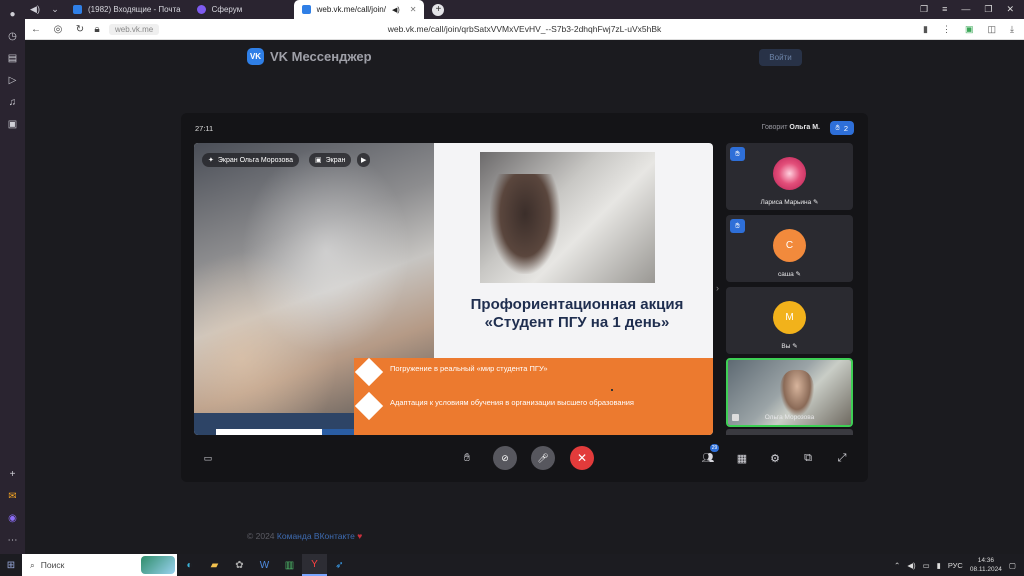 Image resolution: width=1024 pixels, height=576 pixels. I want to click on camera-toggle-button: ⊘, so click(505, 458).